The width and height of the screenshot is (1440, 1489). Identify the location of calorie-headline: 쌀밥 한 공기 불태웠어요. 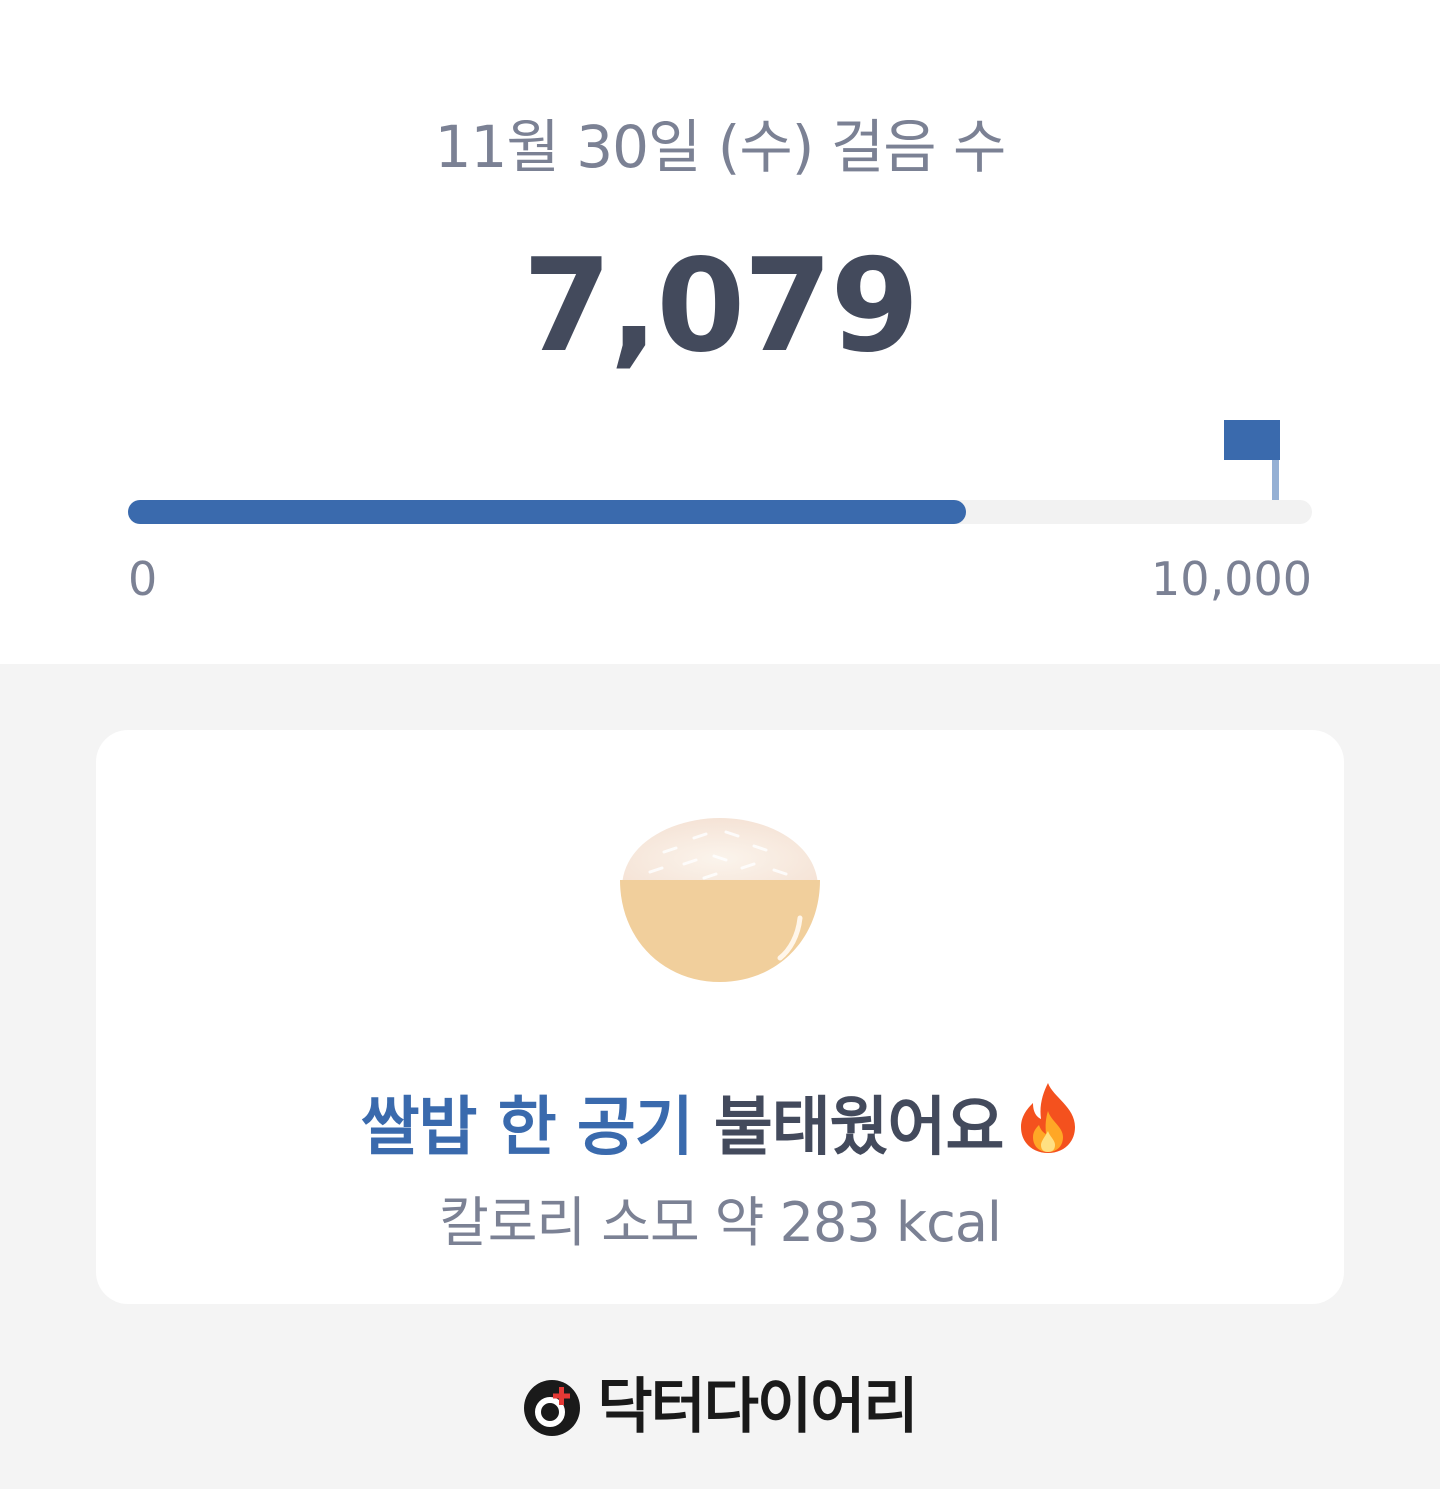
(720, 1122).